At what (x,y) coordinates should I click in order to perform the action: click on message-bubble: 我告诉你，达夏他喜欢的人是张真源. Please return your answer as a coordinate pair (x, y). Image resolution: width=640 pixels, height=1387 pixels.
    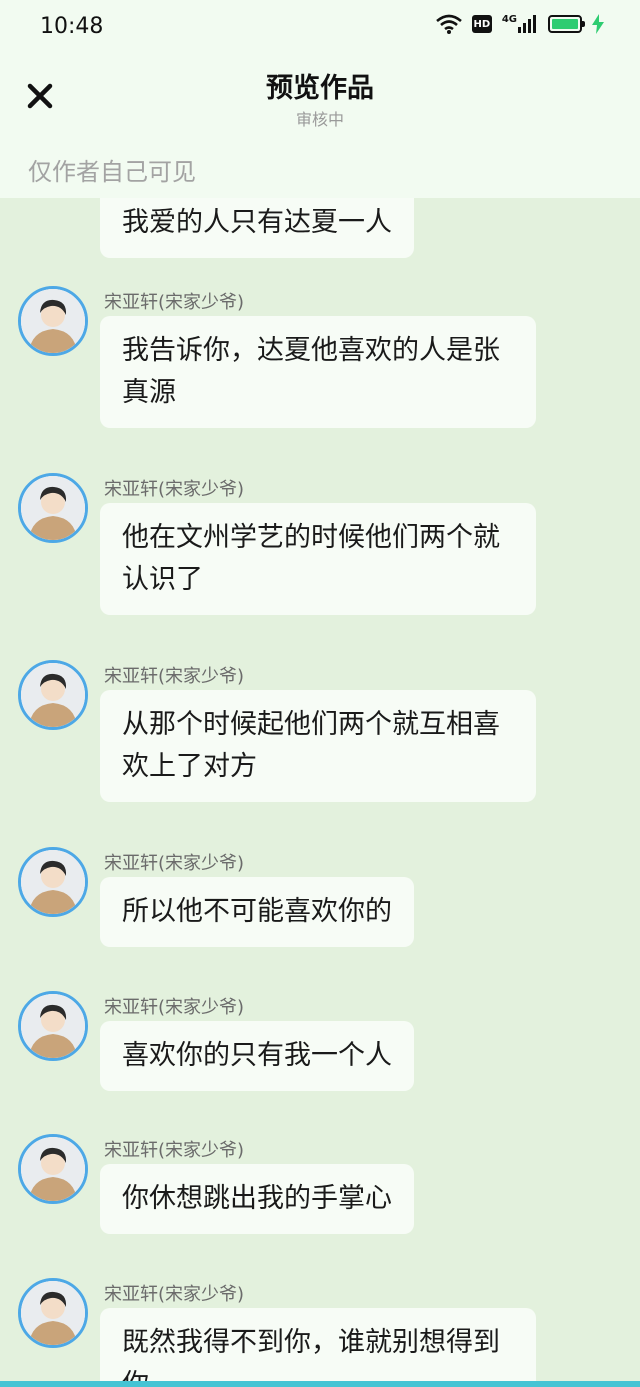
    Looking at the image, I should click on (318, 372).